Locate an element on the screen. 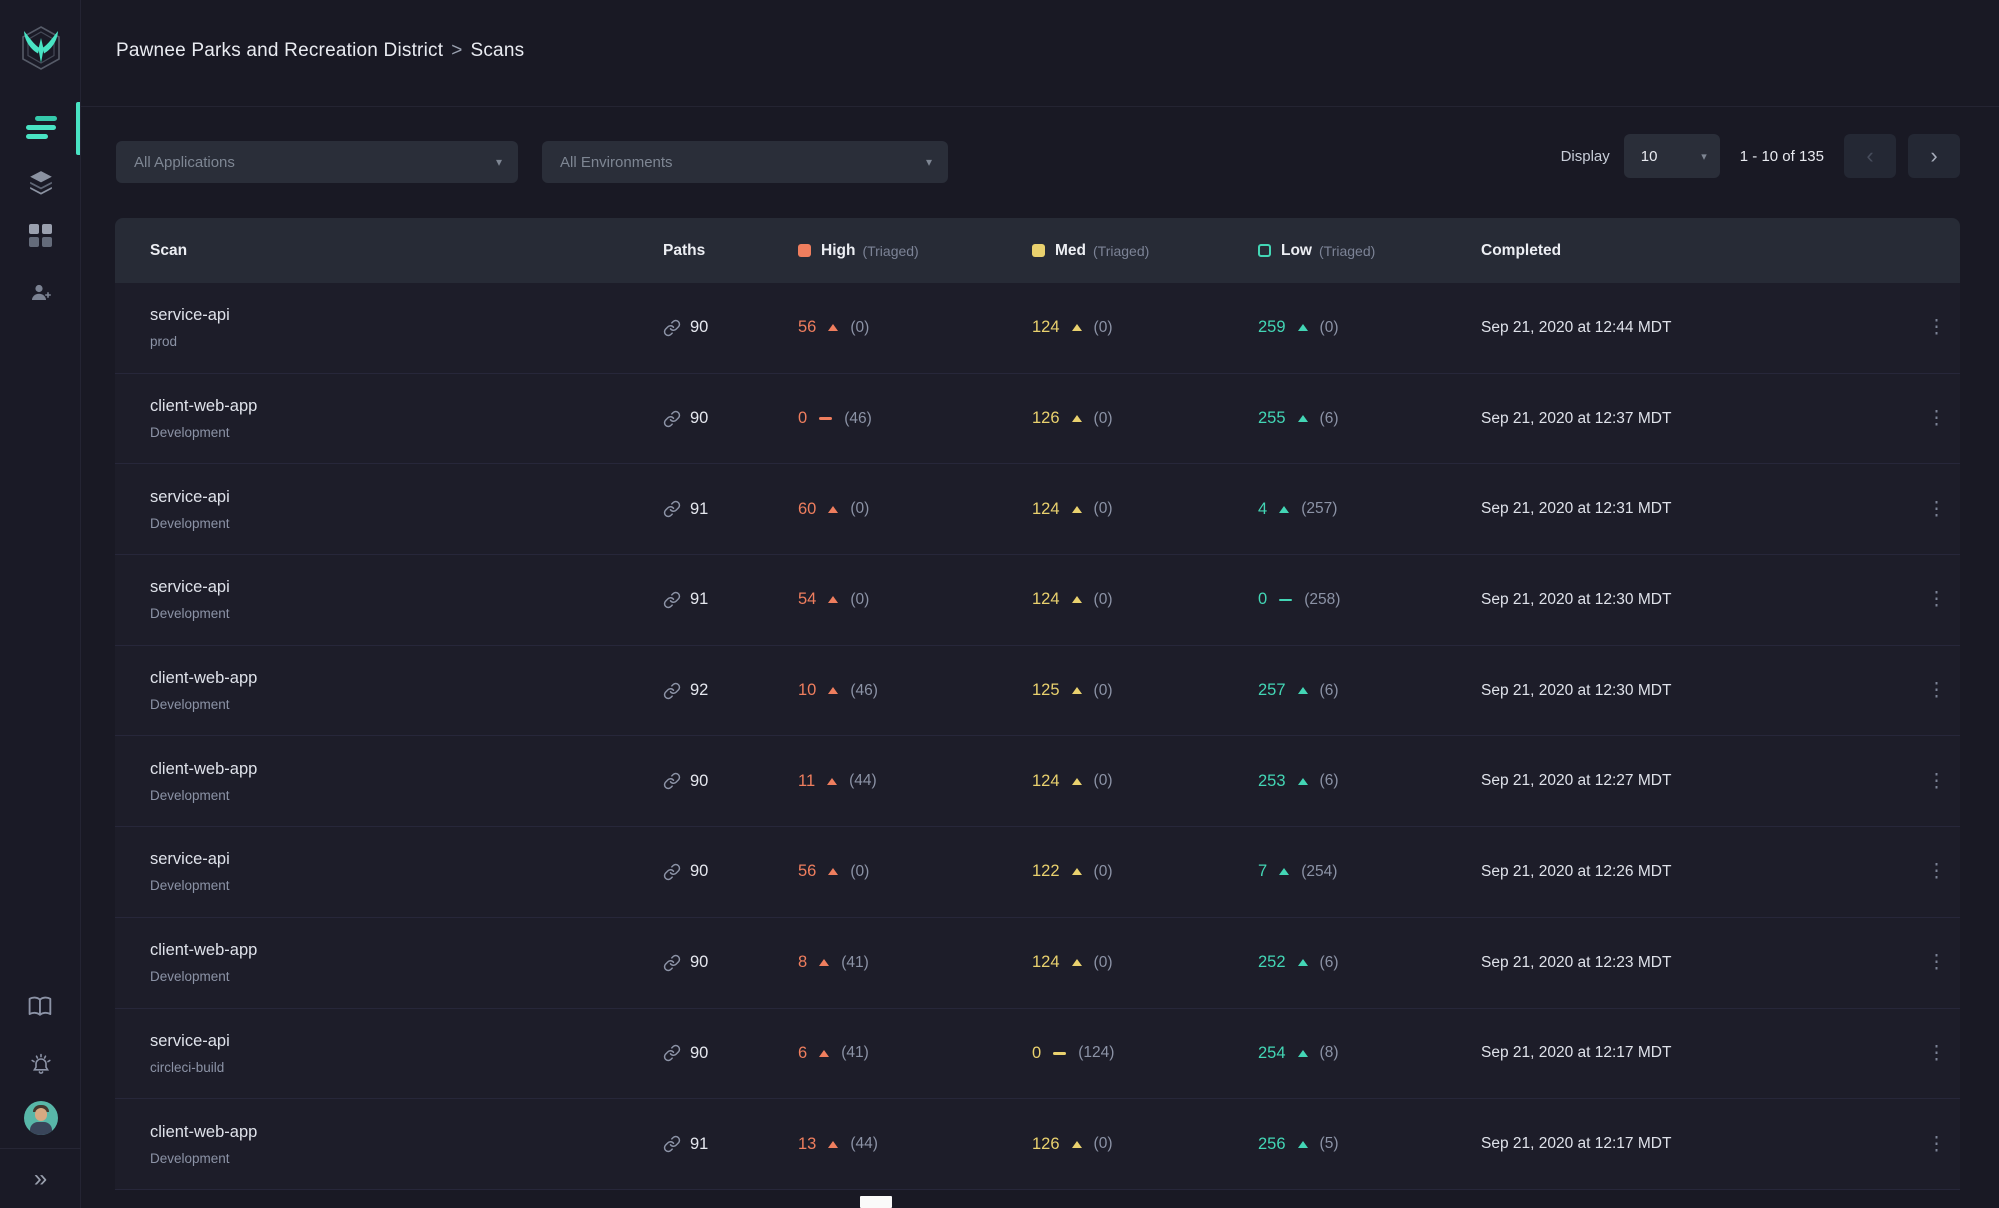 Image resolution: width=1999 pixels, height=1208 pixels. med-triaged-label: (Triaged) is located at coordinates (1121, 250).